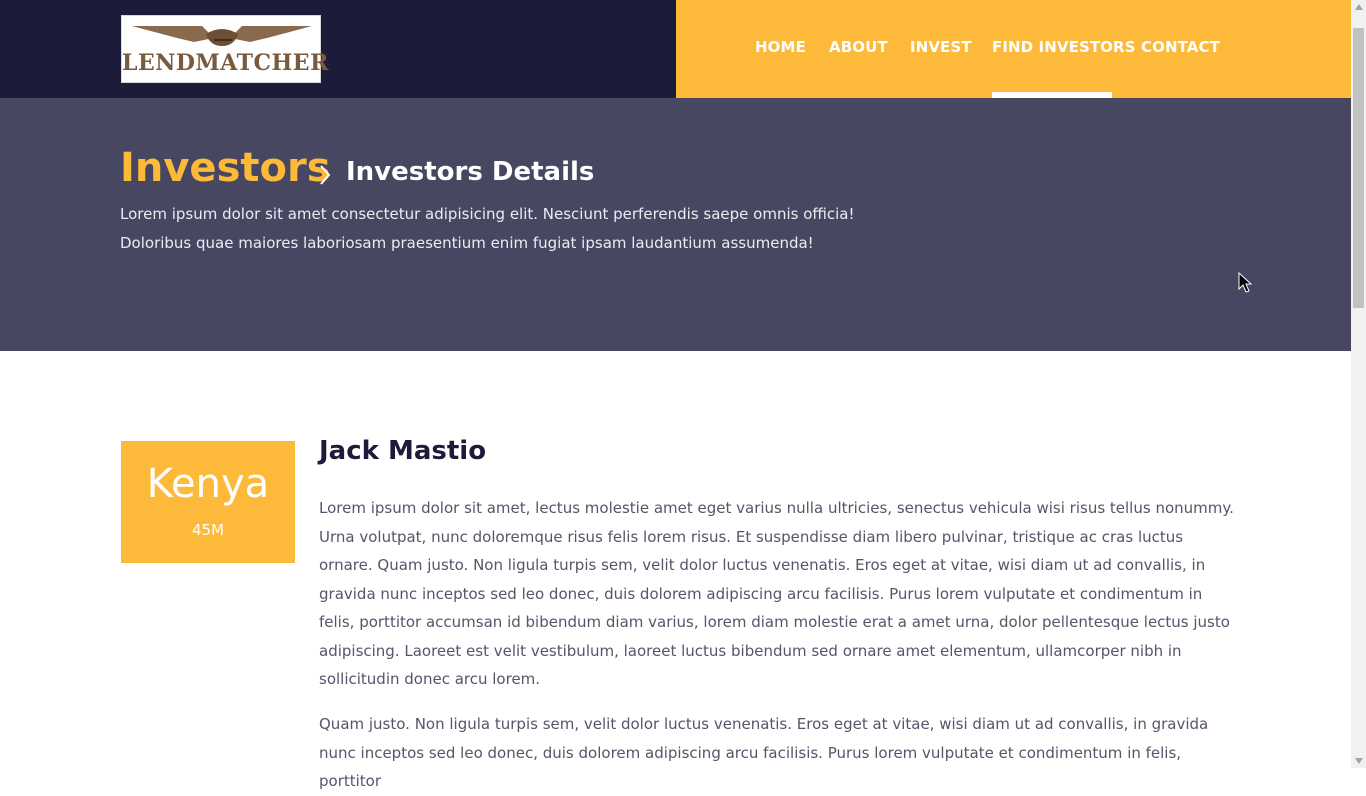 This screenshot has width=1366, height=796. Describe the element at coordinates (225, 168) in the screenshot. I see `breadcrumb-investors: Investors` at that location.